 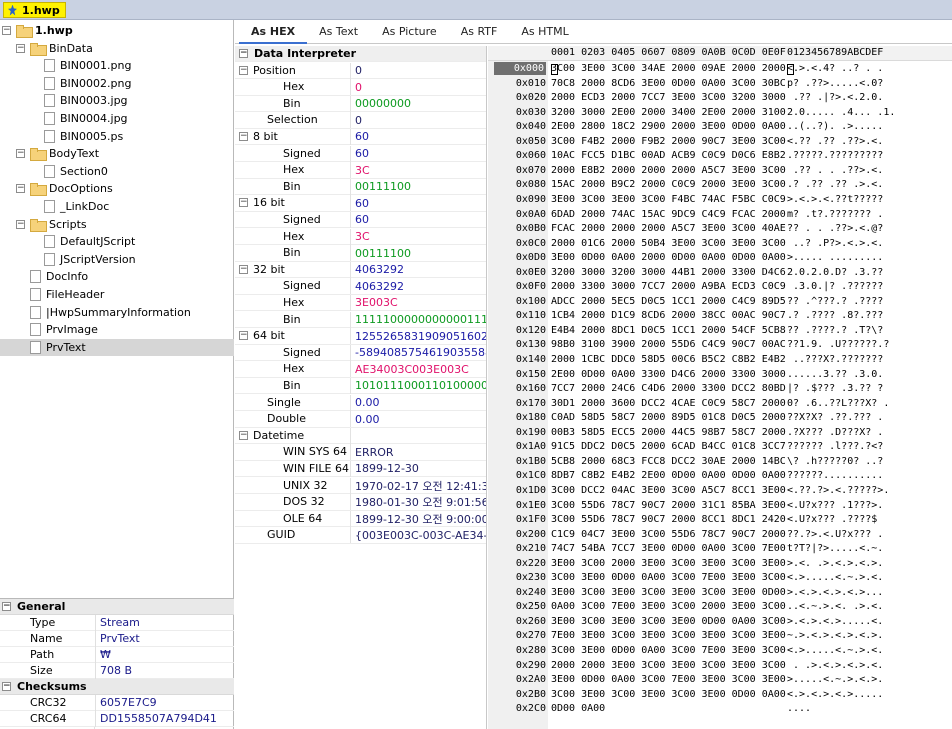 I want to click on view-tab: As HEX, so click(x=273, y=32).